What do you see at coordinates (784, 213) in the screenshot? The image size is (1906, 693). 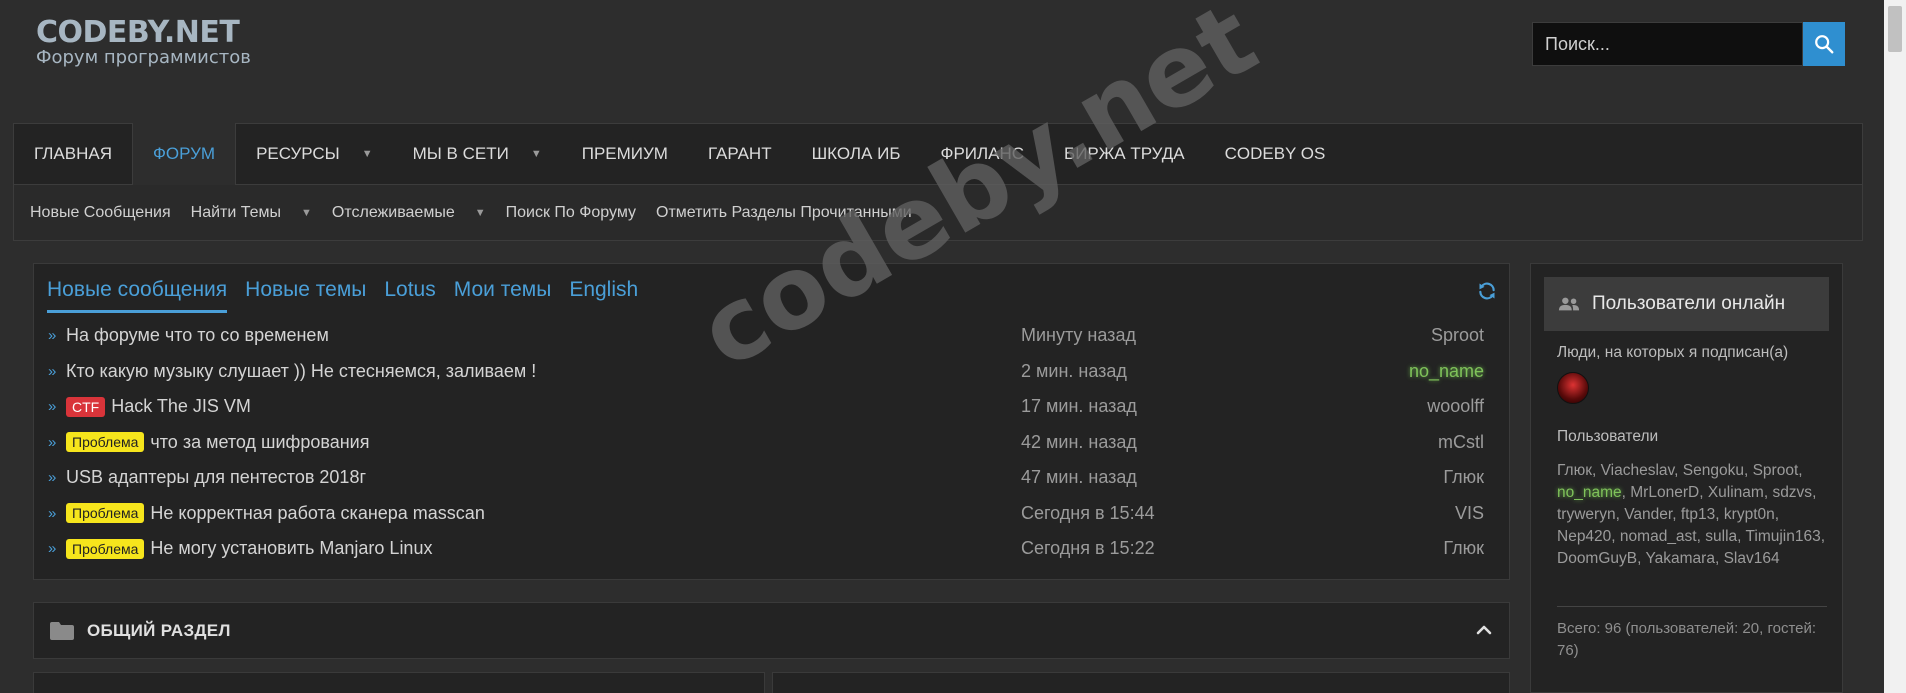 I see `subnav-mark-read: Отметить Разделы Прочитанными` at bounding box center [784, 213].